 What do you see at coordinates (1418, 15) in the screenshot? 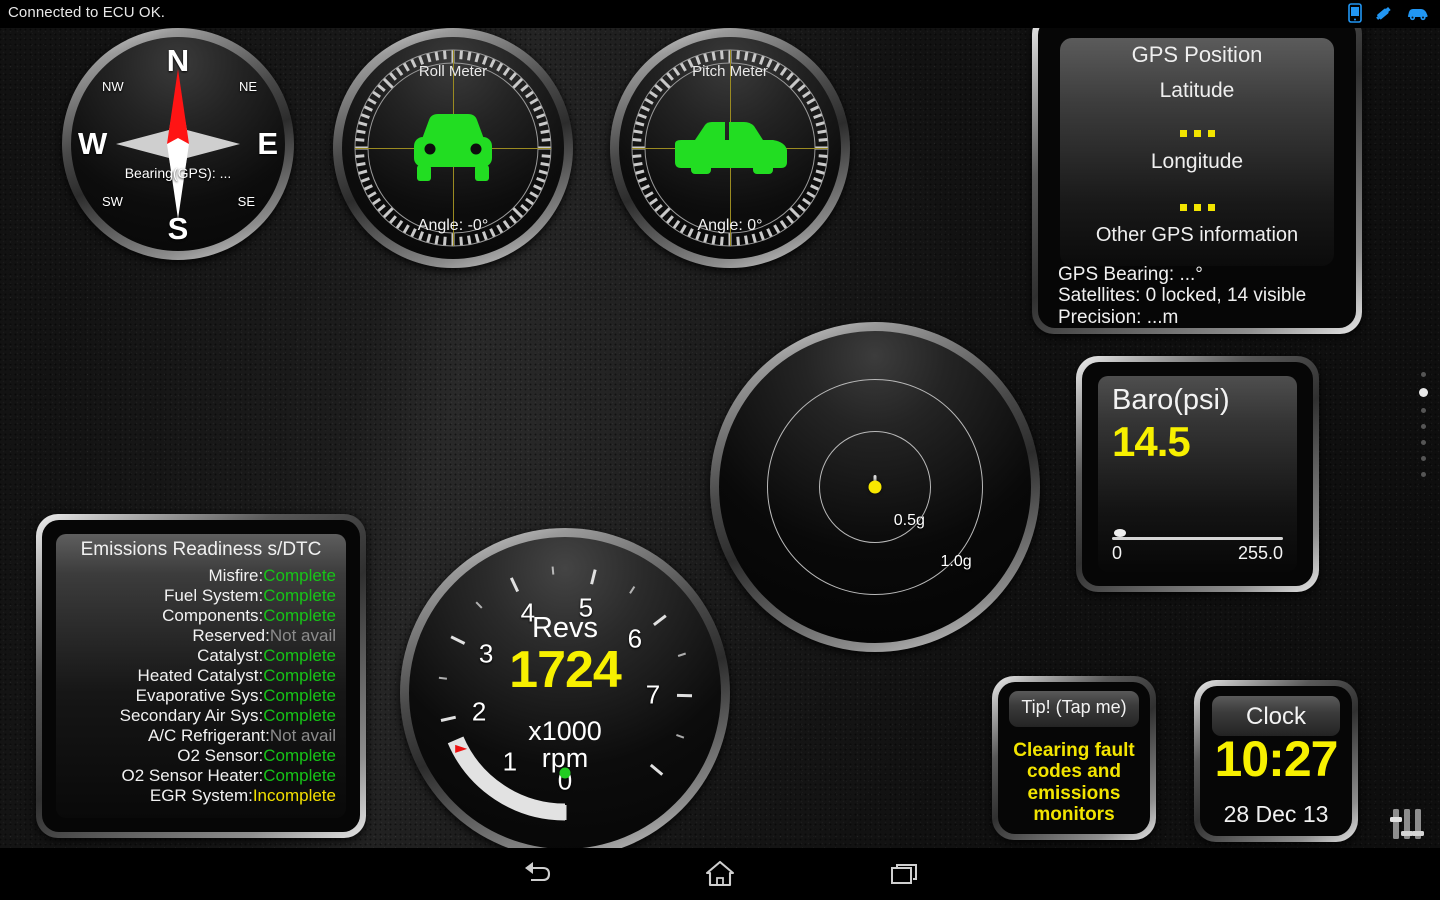
I see `car-icon` at bounding box center [1418, 15].